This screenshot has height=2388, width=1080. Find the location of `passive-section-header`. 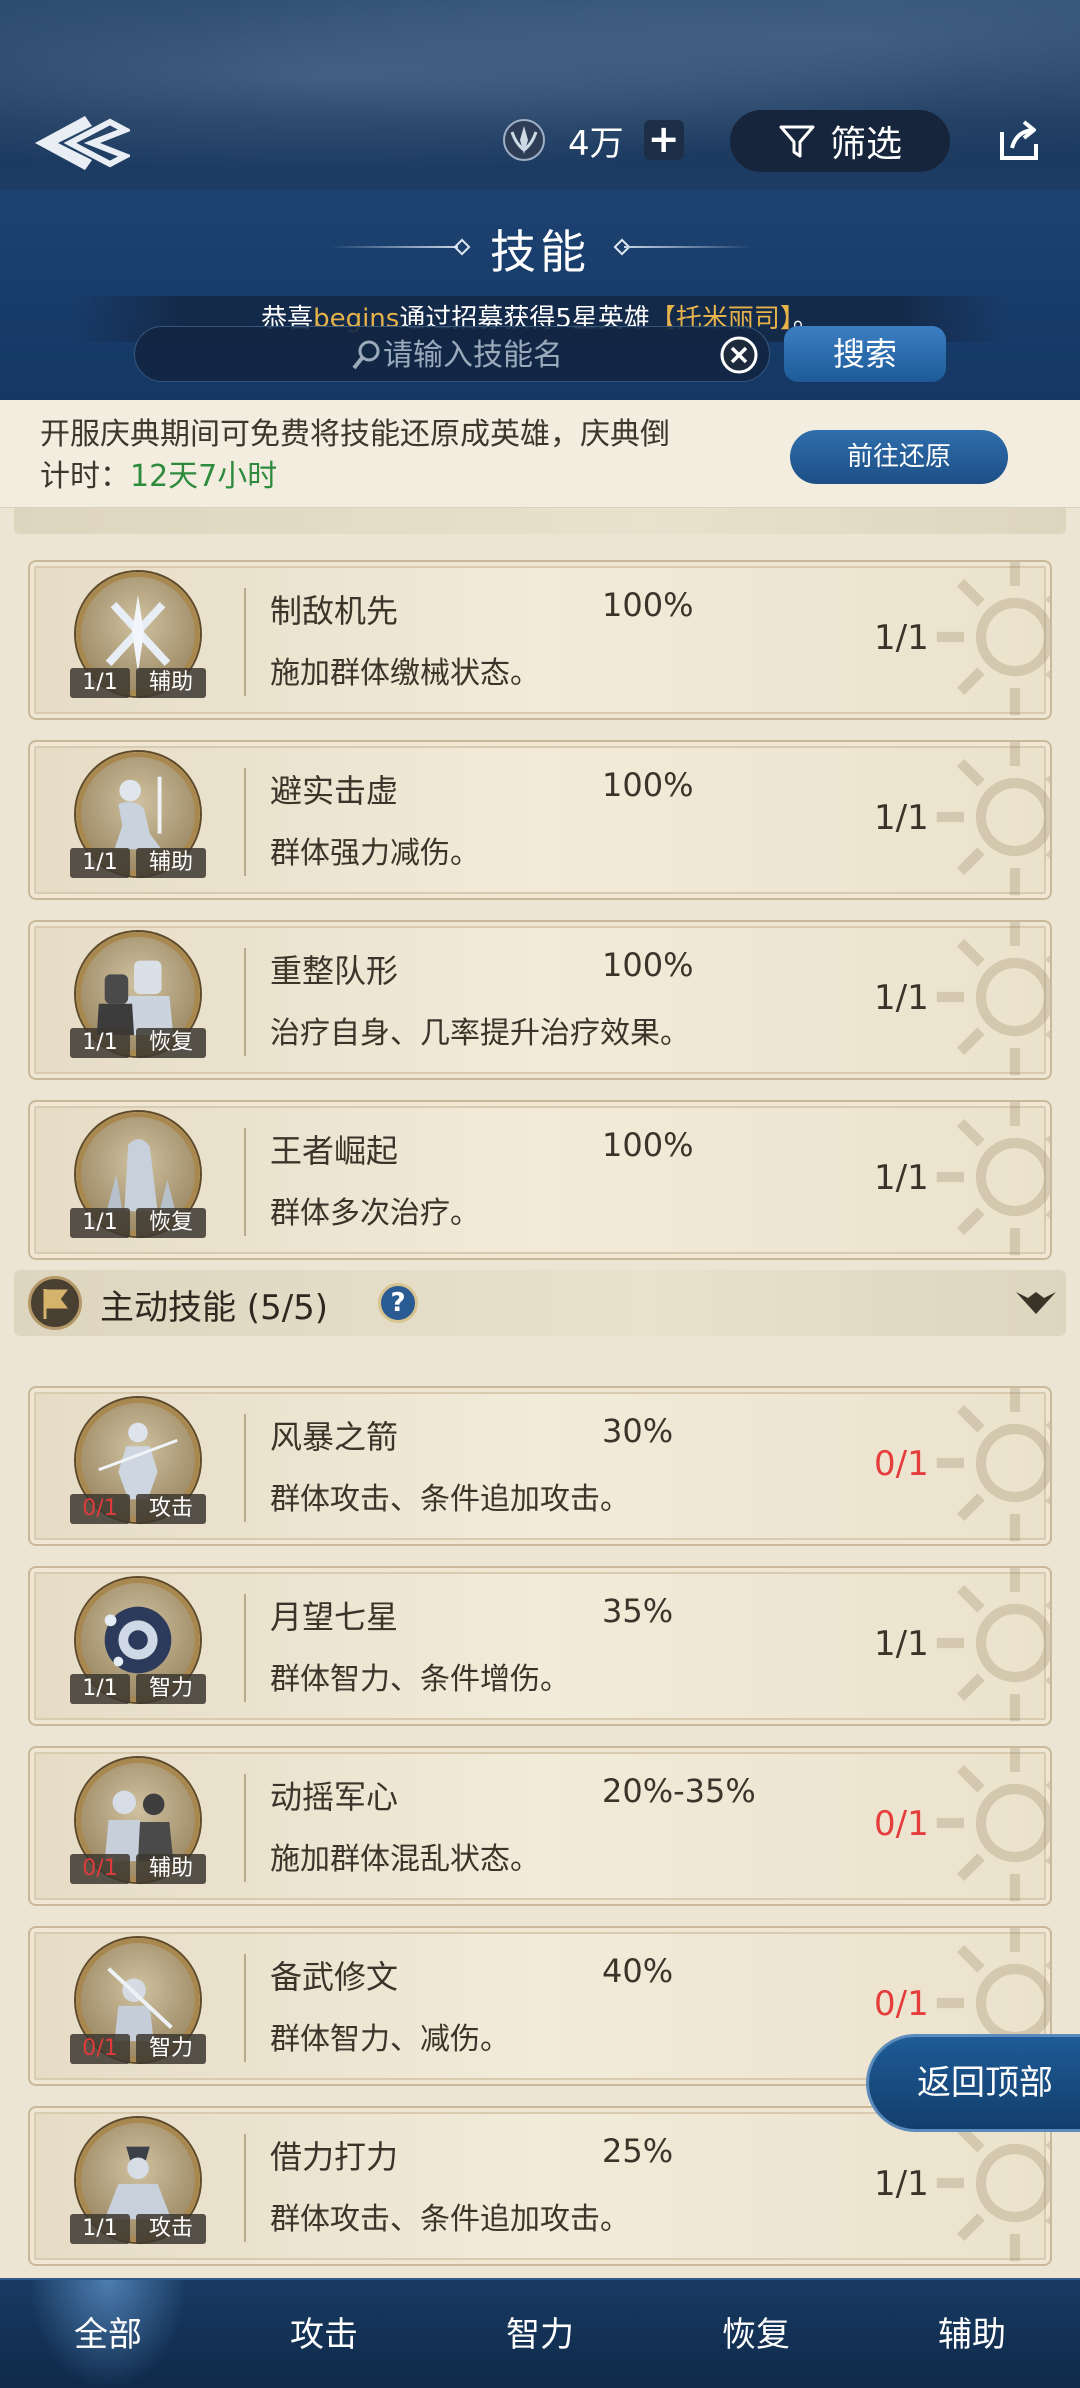

passive-section-header is located at coordinates (540, 521).